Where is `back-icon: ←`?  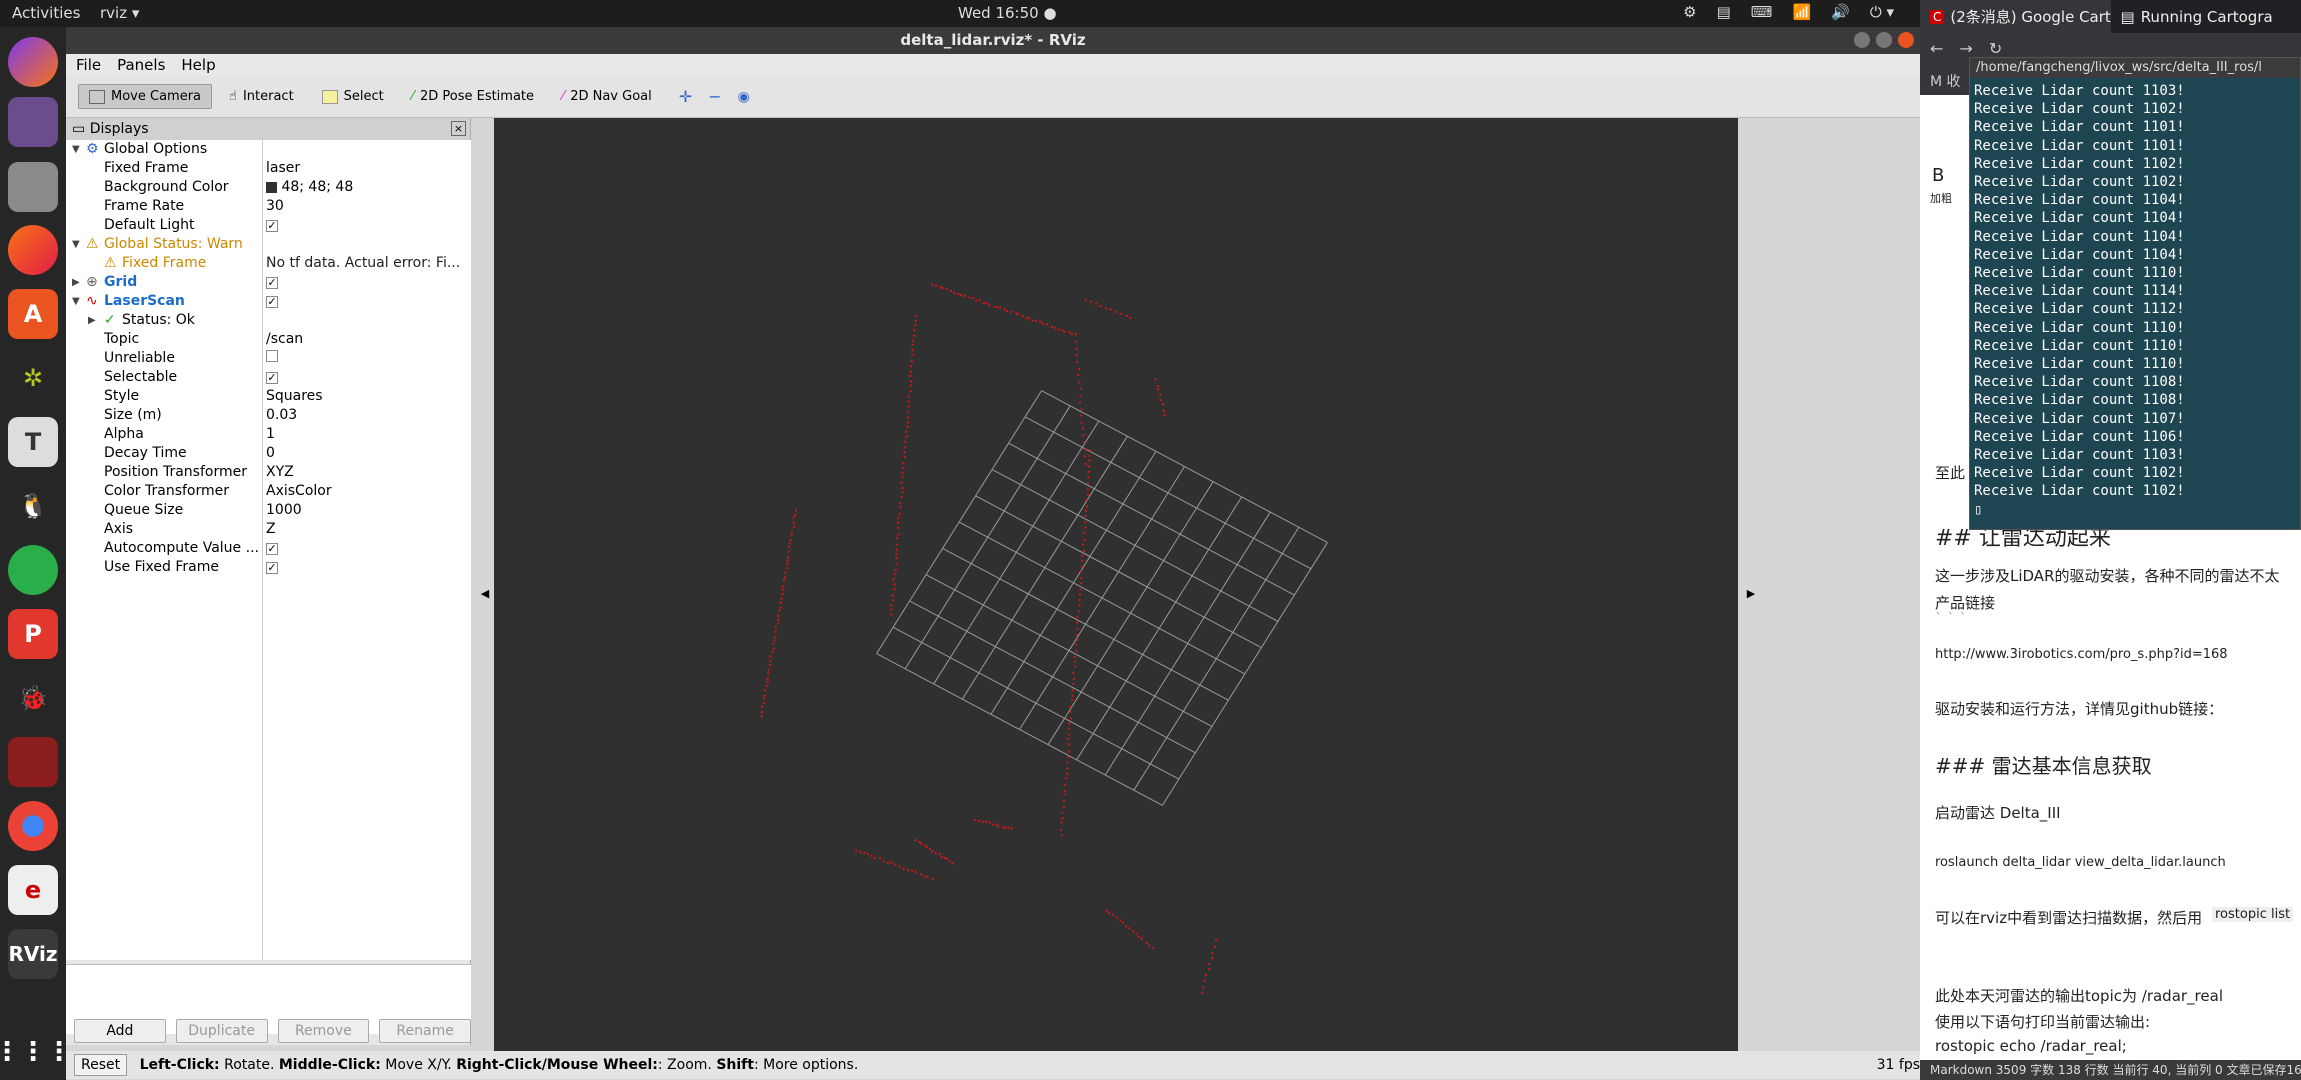 back-icon: ← is located at coordinates (1936, 50).